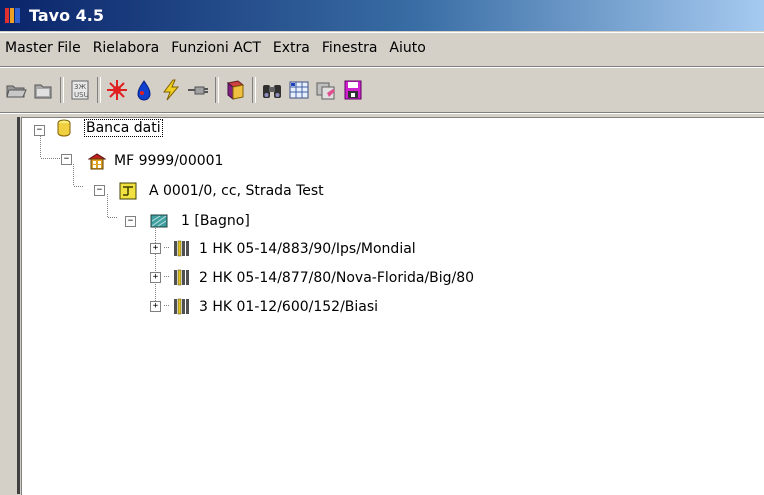 Image resolution: width=764 pixels, height=495 pixels. What do you see at coordinates (382, 90) in the screenshot?
I see `toolbar: ЗЖ USU` at bounding box center [382, 90].